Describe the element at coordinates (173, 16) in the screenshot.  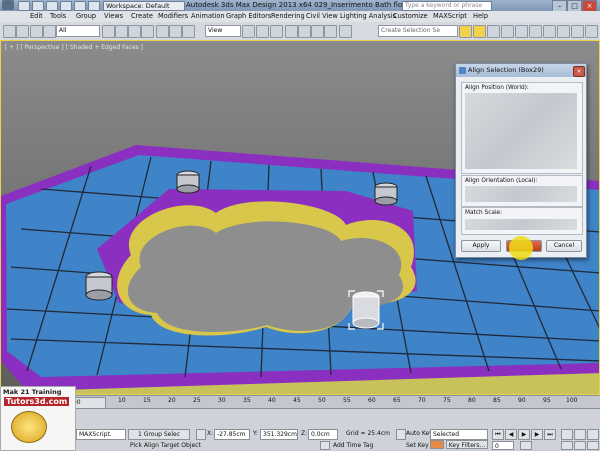
I see `menu-modifiers: Modifiers` at that location.